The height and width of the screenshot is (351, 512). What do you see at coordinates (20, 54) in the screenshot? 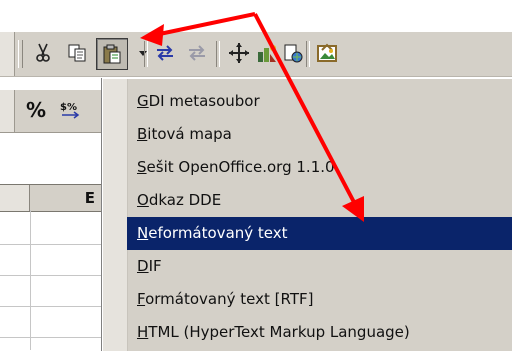
I see `toolbar-grip` at bounding box center [20, 54].